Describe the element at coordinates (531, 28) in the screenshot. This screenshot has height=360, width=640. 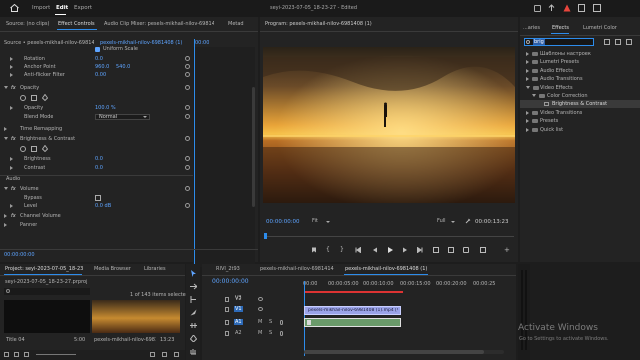
I see `tab-libraries: ...aries` at that location.